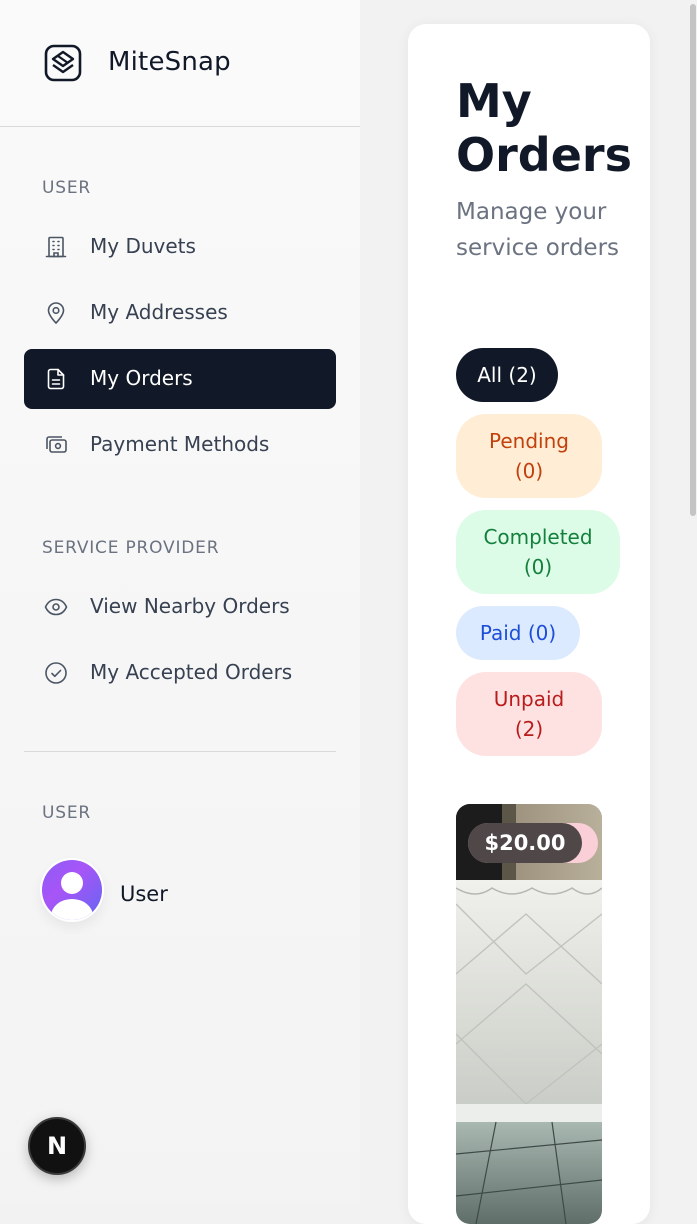  I want to click on sidebar-item-my-addresses: My Addresses, so click(180, 313).